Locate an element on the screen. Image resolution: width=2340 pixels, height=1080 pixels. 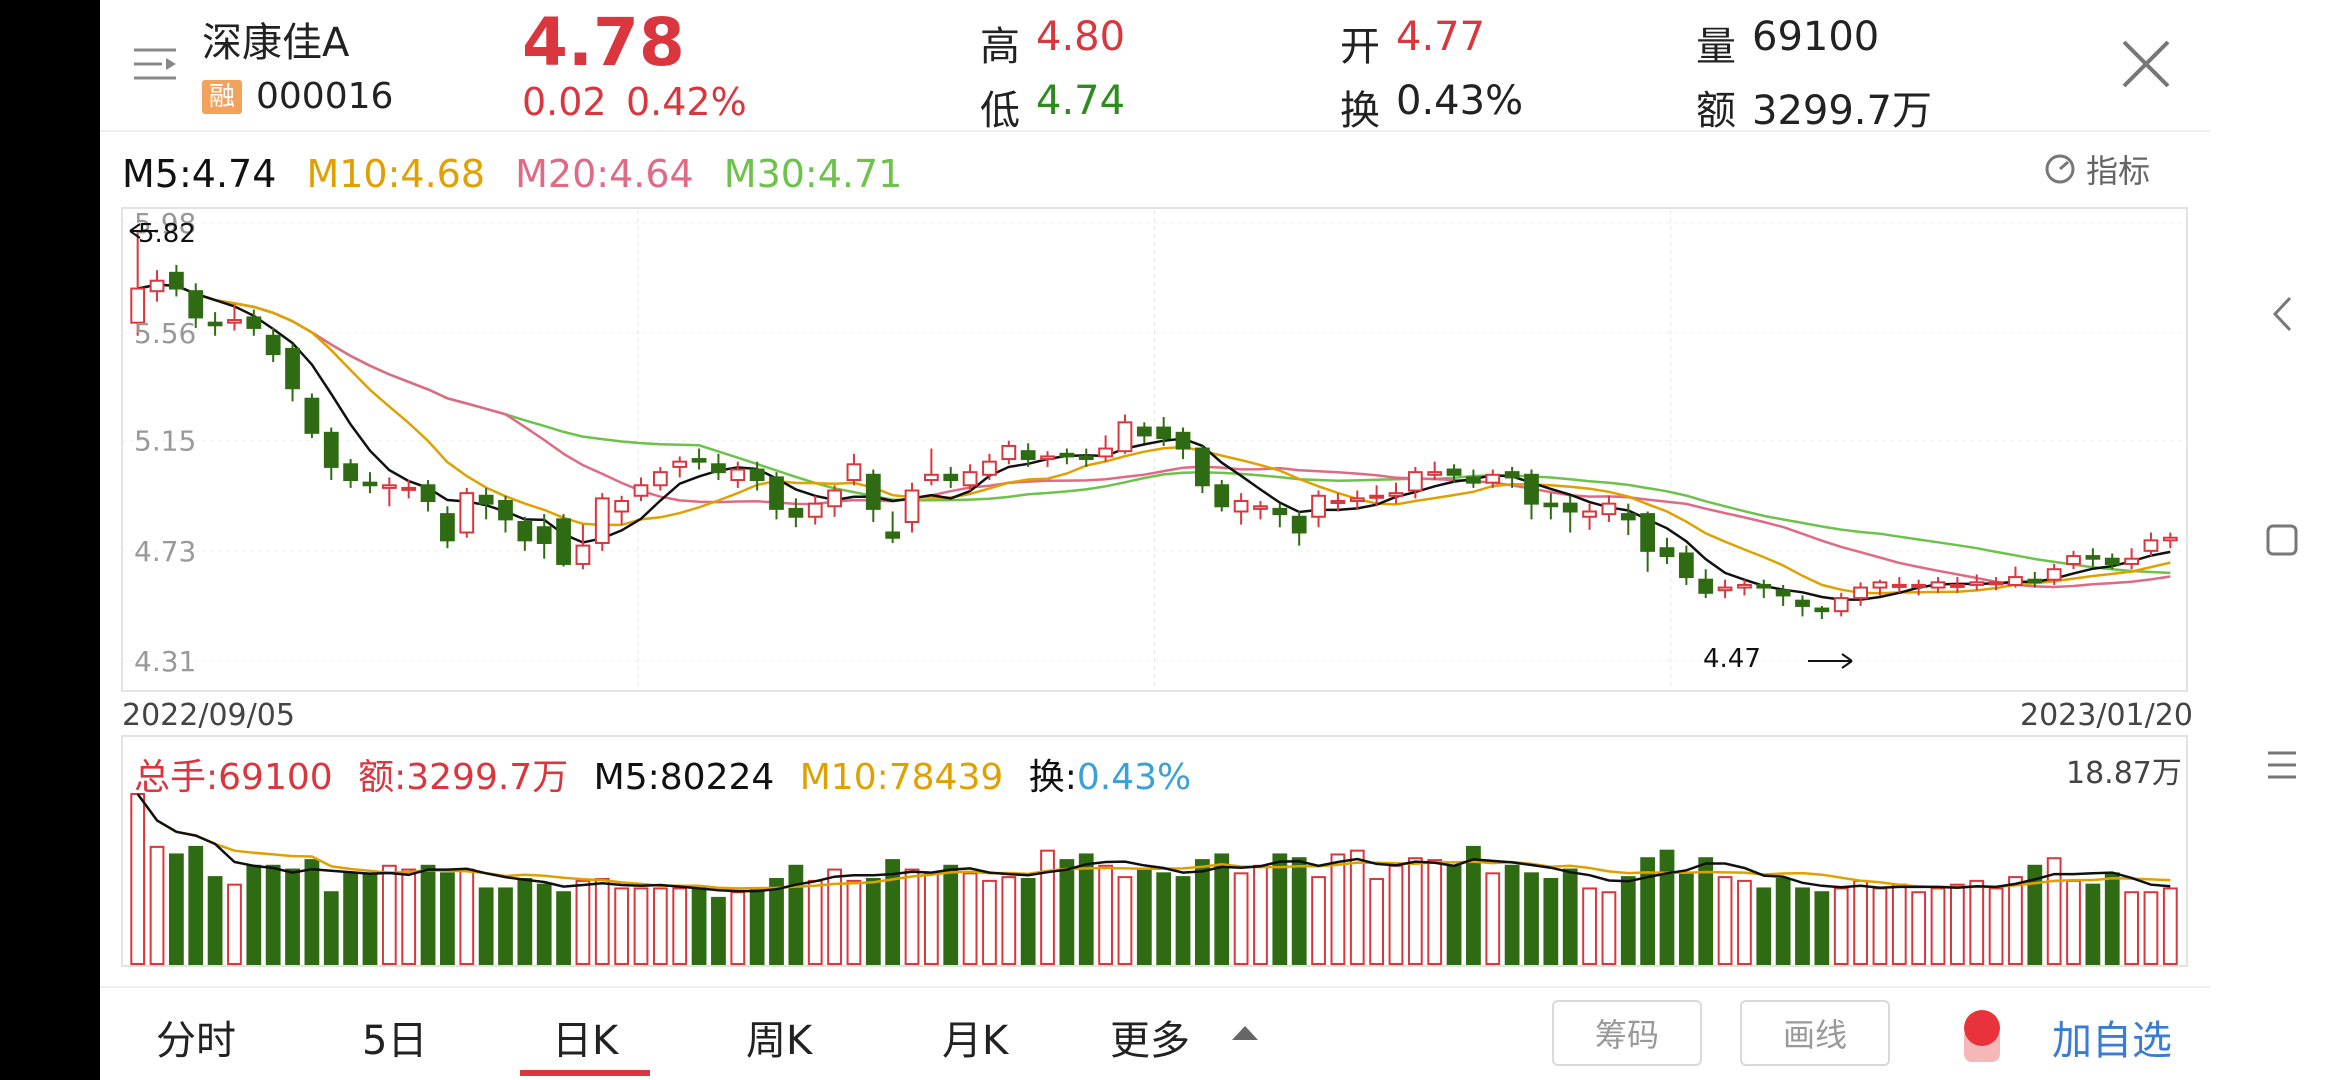
volume-bars is located at coordinates (1154, 879).